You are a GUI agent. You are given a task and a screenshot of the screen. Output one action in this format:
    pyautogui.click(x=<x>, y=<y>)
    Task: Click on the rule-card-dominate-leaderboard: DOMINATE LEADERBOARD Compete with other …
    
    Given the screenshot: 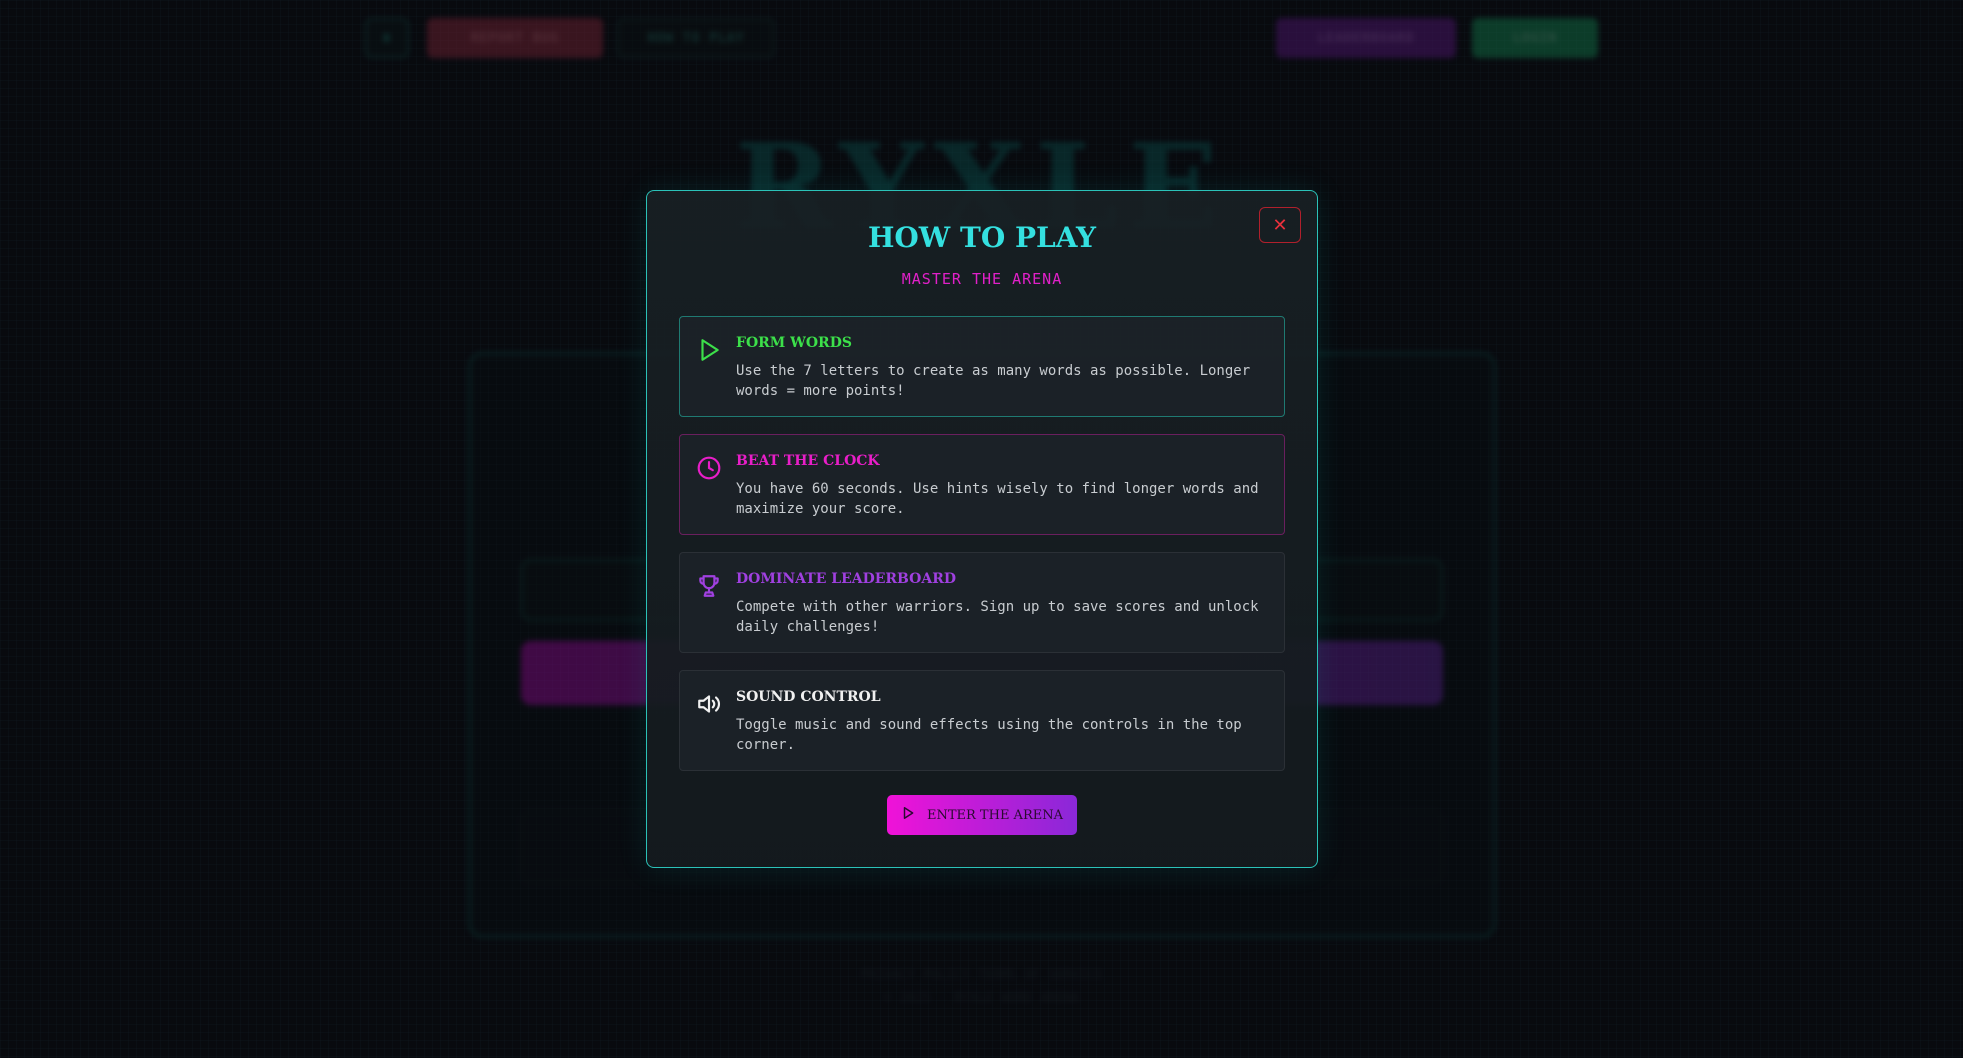 What is the action you would take?
    pyautogui.click(x=982, y=602)
    